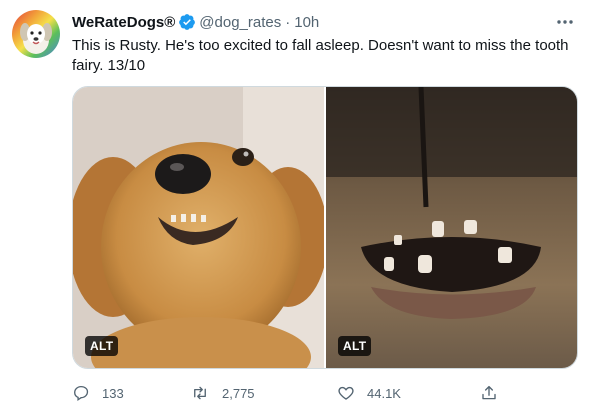 Image resolution: width=603 pixels, height=410 pixels. I want to click on share-button, so click(495, 393).